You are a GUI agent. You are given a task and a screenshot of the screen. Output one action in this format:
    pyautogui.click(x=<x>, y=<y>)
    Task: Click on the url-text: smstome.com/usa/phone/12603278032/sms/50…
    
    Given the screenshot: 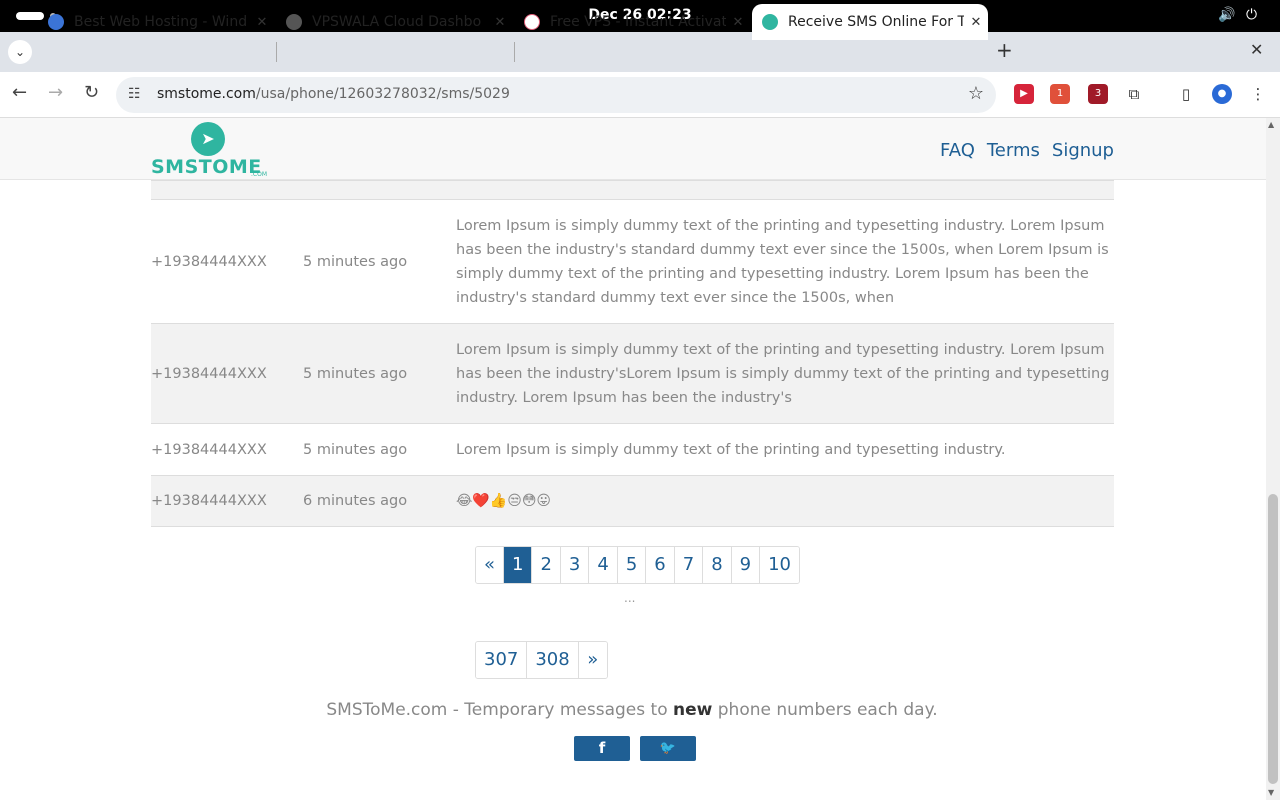 What is the action you would take?
    pyautogui.click(x=333, y=94)
    